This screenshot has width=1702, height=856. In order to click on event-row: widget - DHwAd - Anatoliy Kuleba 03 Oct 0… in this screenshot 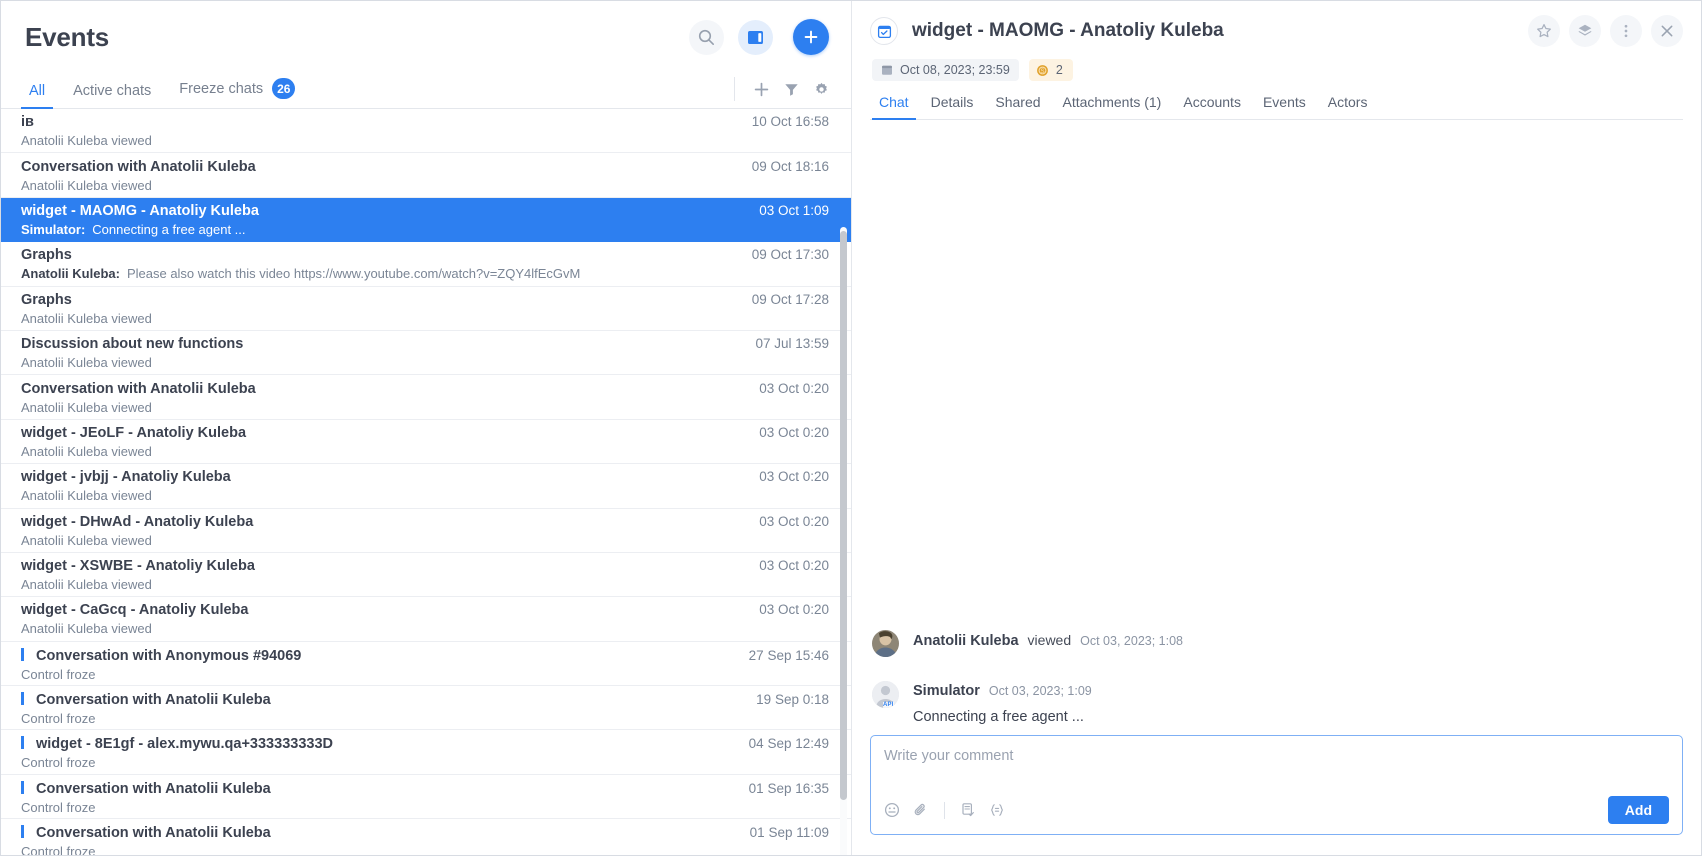, I will do `click(426, 531)`.